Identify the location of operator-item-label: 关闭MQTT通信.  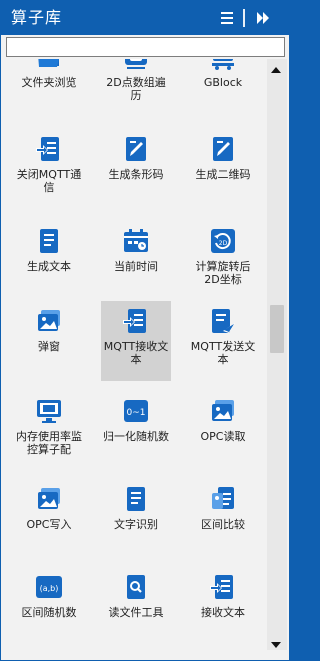
(49, 181).